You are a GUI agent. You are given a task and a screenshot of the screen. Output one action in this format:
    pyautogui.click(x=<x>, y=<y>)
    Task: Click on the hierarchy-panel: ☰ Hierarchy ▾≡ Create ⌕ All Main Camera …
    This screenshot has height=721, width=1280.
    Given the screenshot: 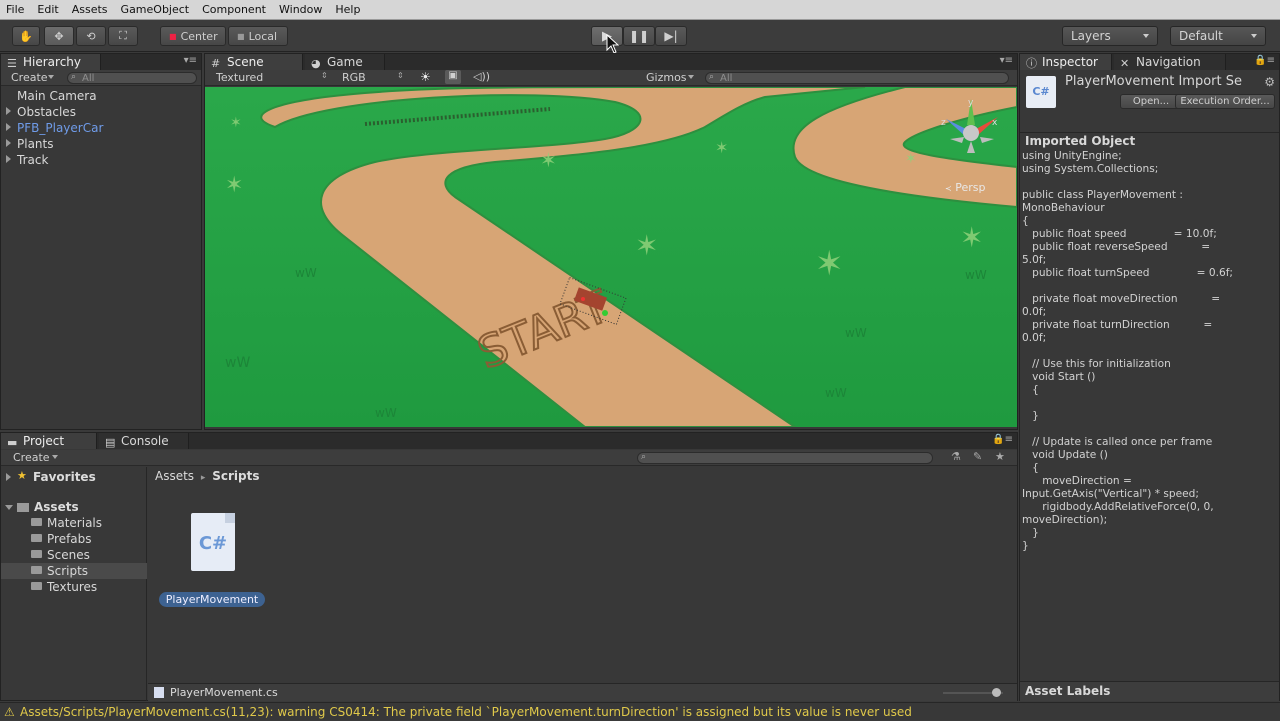 What is the action you would take?
    pyautogui.click(x=101, y=241)
    